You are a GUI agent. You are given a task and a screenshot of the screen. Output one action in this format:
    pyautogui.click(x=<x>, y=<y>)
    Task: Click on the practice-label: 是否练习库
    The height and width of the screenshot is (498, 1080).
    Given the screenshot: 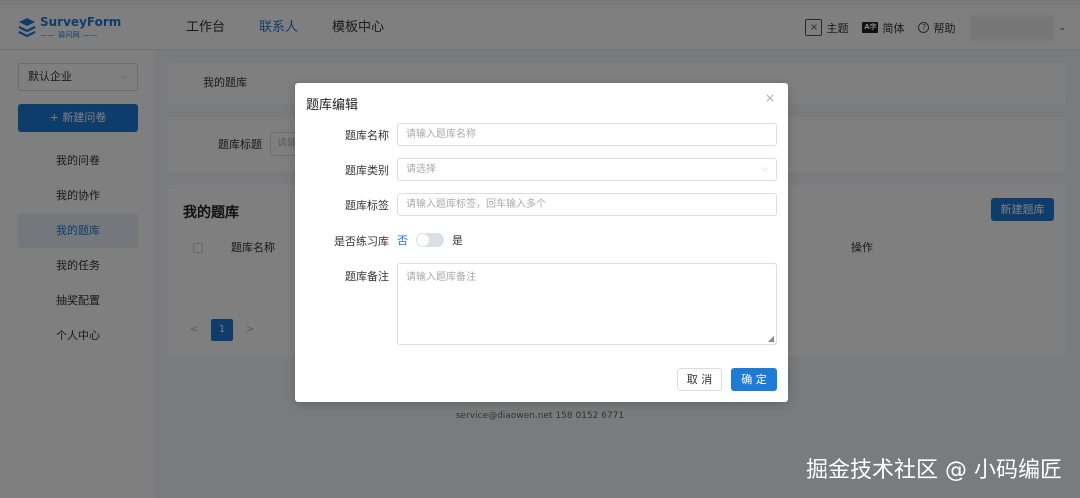 What is the action you would take?
    pyautogui.click(x=361, y=241)
    